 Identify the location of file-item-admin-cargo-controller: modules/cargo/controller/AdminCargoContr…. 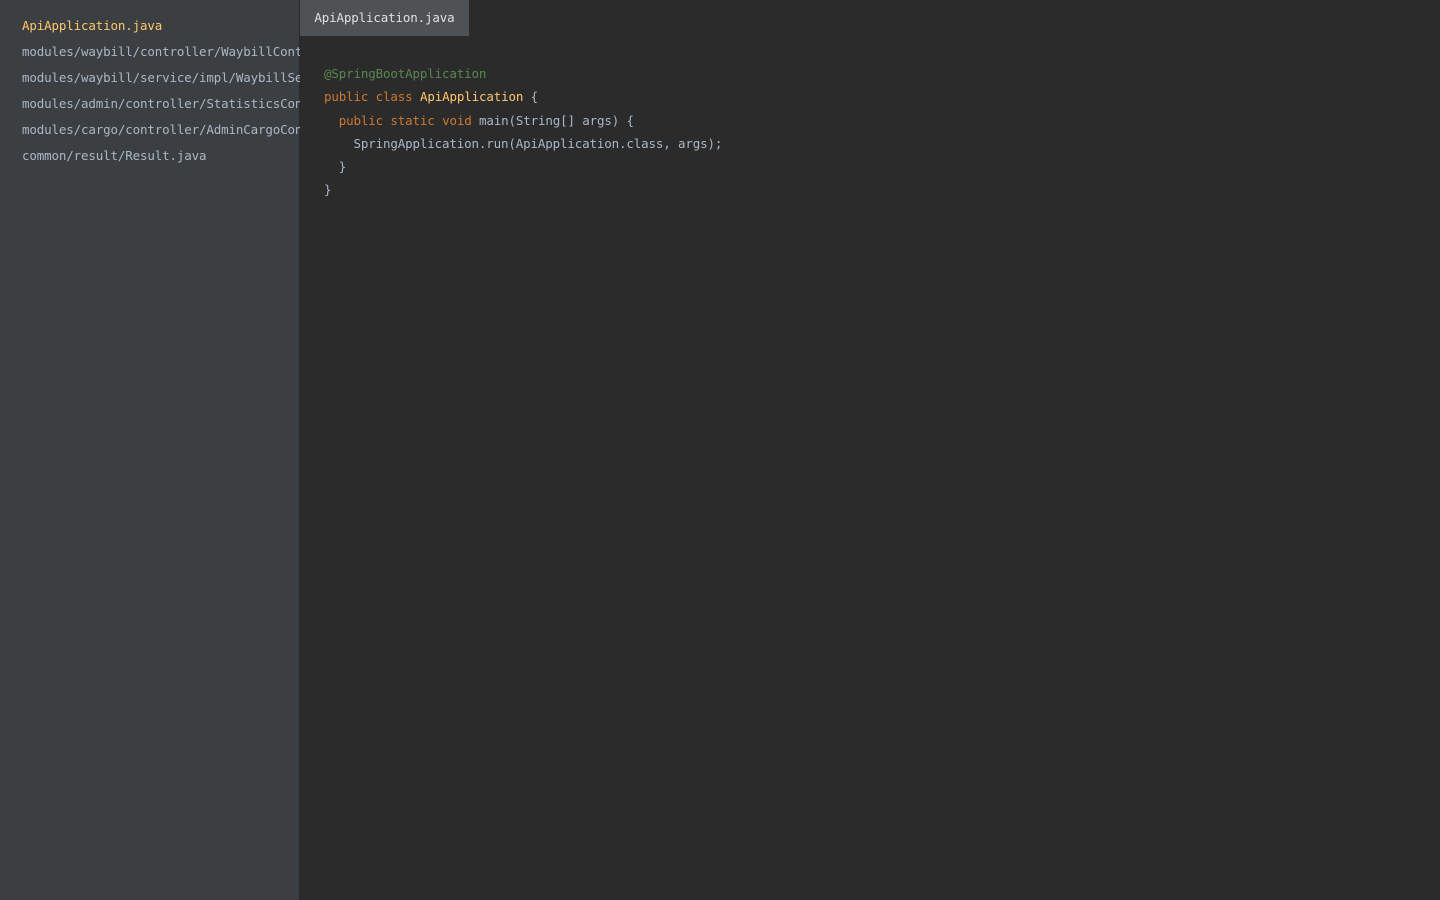
(214, 134).